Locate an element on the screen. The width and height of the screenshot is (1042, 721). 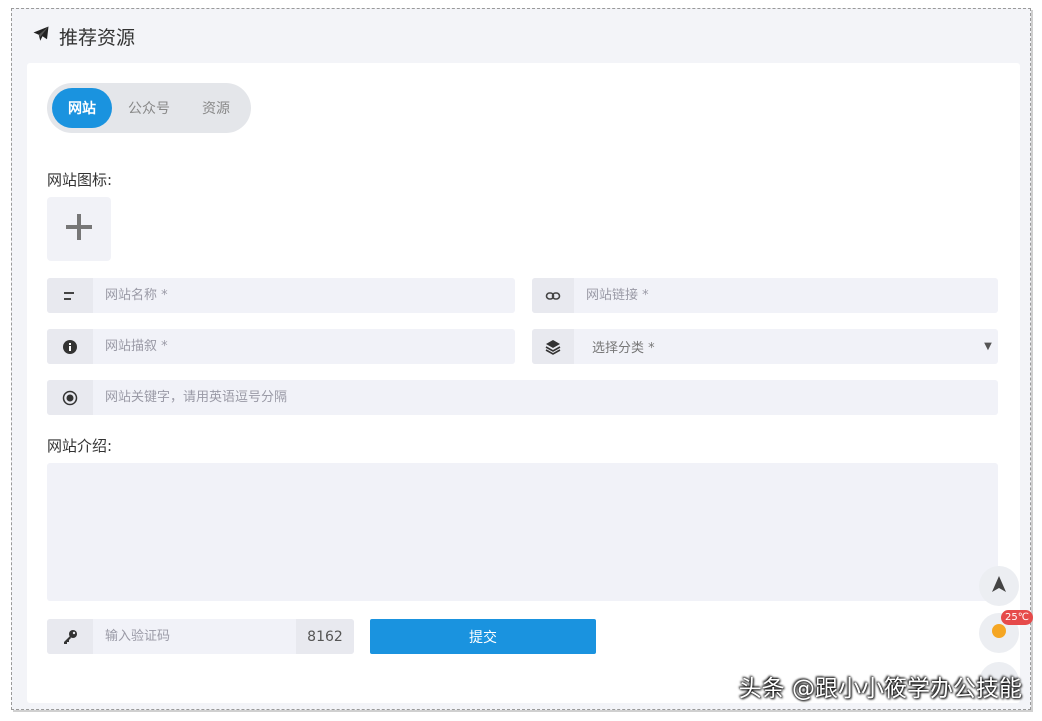
website-description-input is located at coordinates (304, 346).